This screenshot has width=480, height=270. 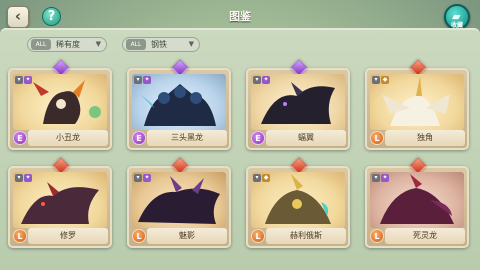 I want to click on rarity-filter-label: 稀有度, so click(x=68, y=44).